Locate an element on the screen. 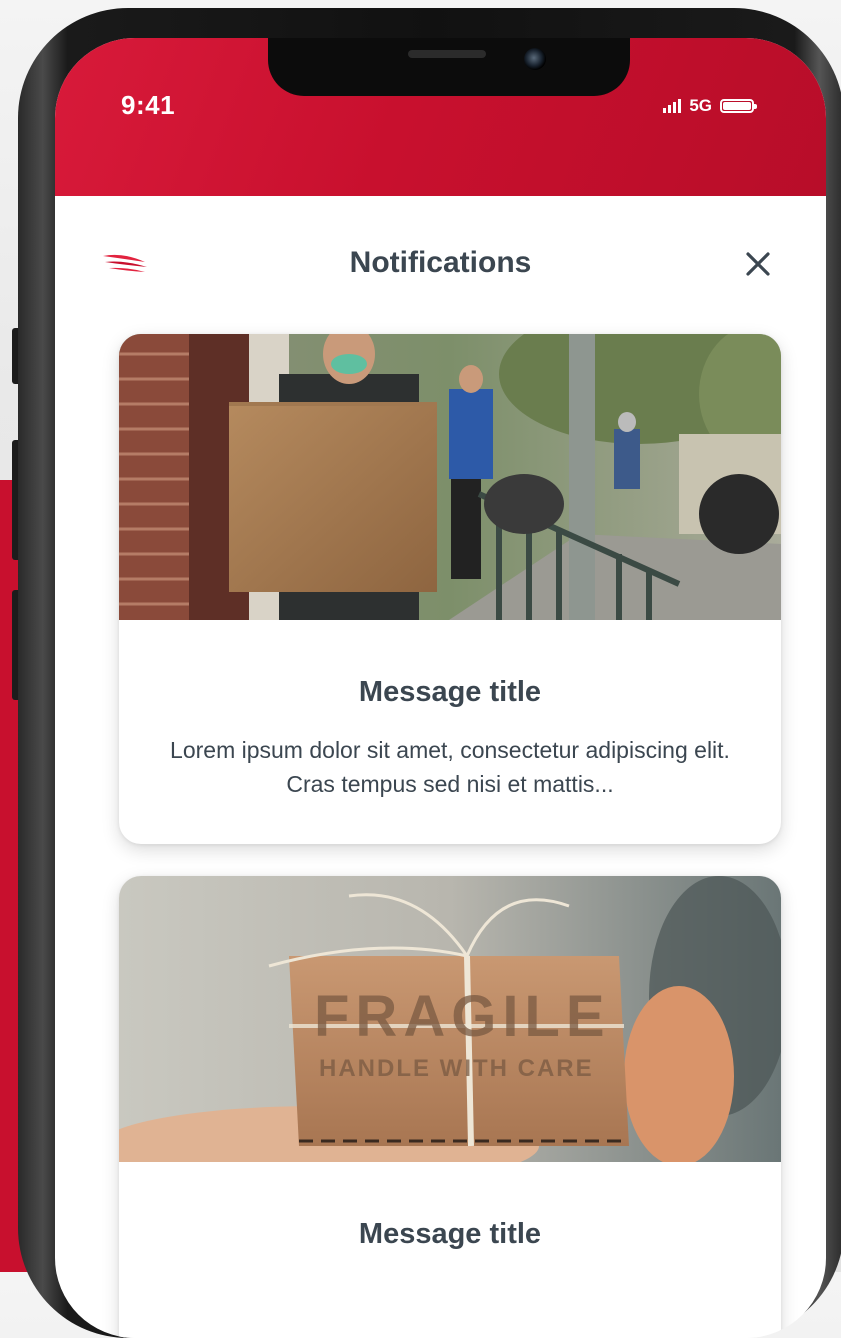 This screenshot has height=1338, width=841. status-time: 9:41 is located at coordinates (148, 105).